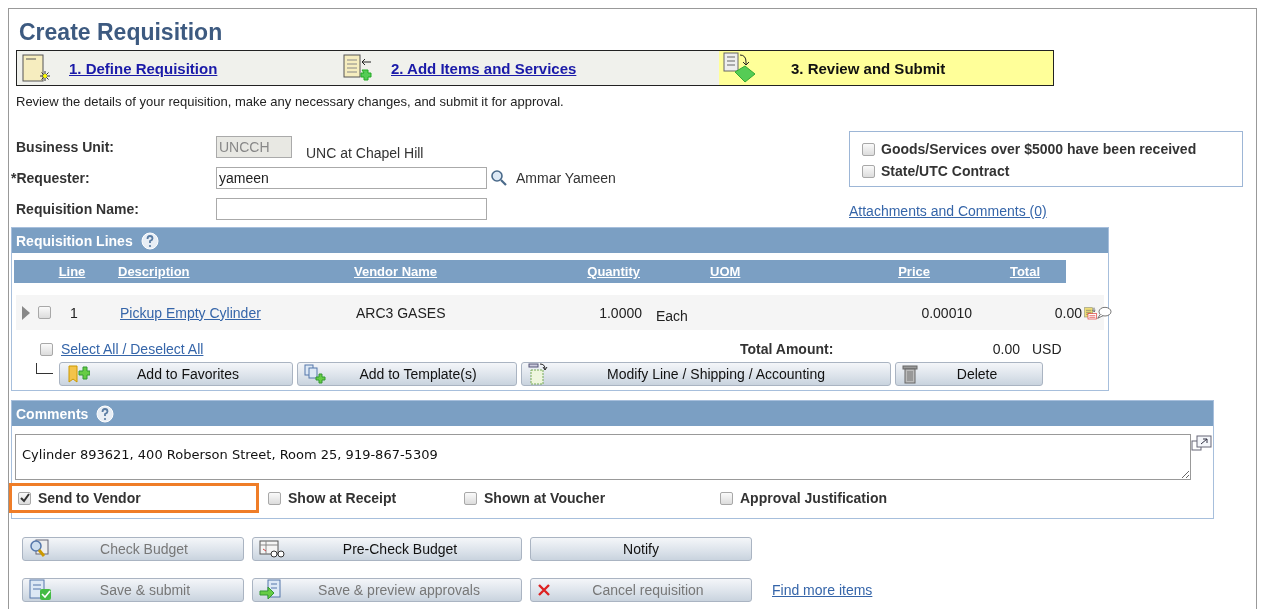 This screenshot has width=1264, height=609. Describe the element at coordinates (946, 312) in the screenshot. I see `table-cell-text: 0.00010` at that location.